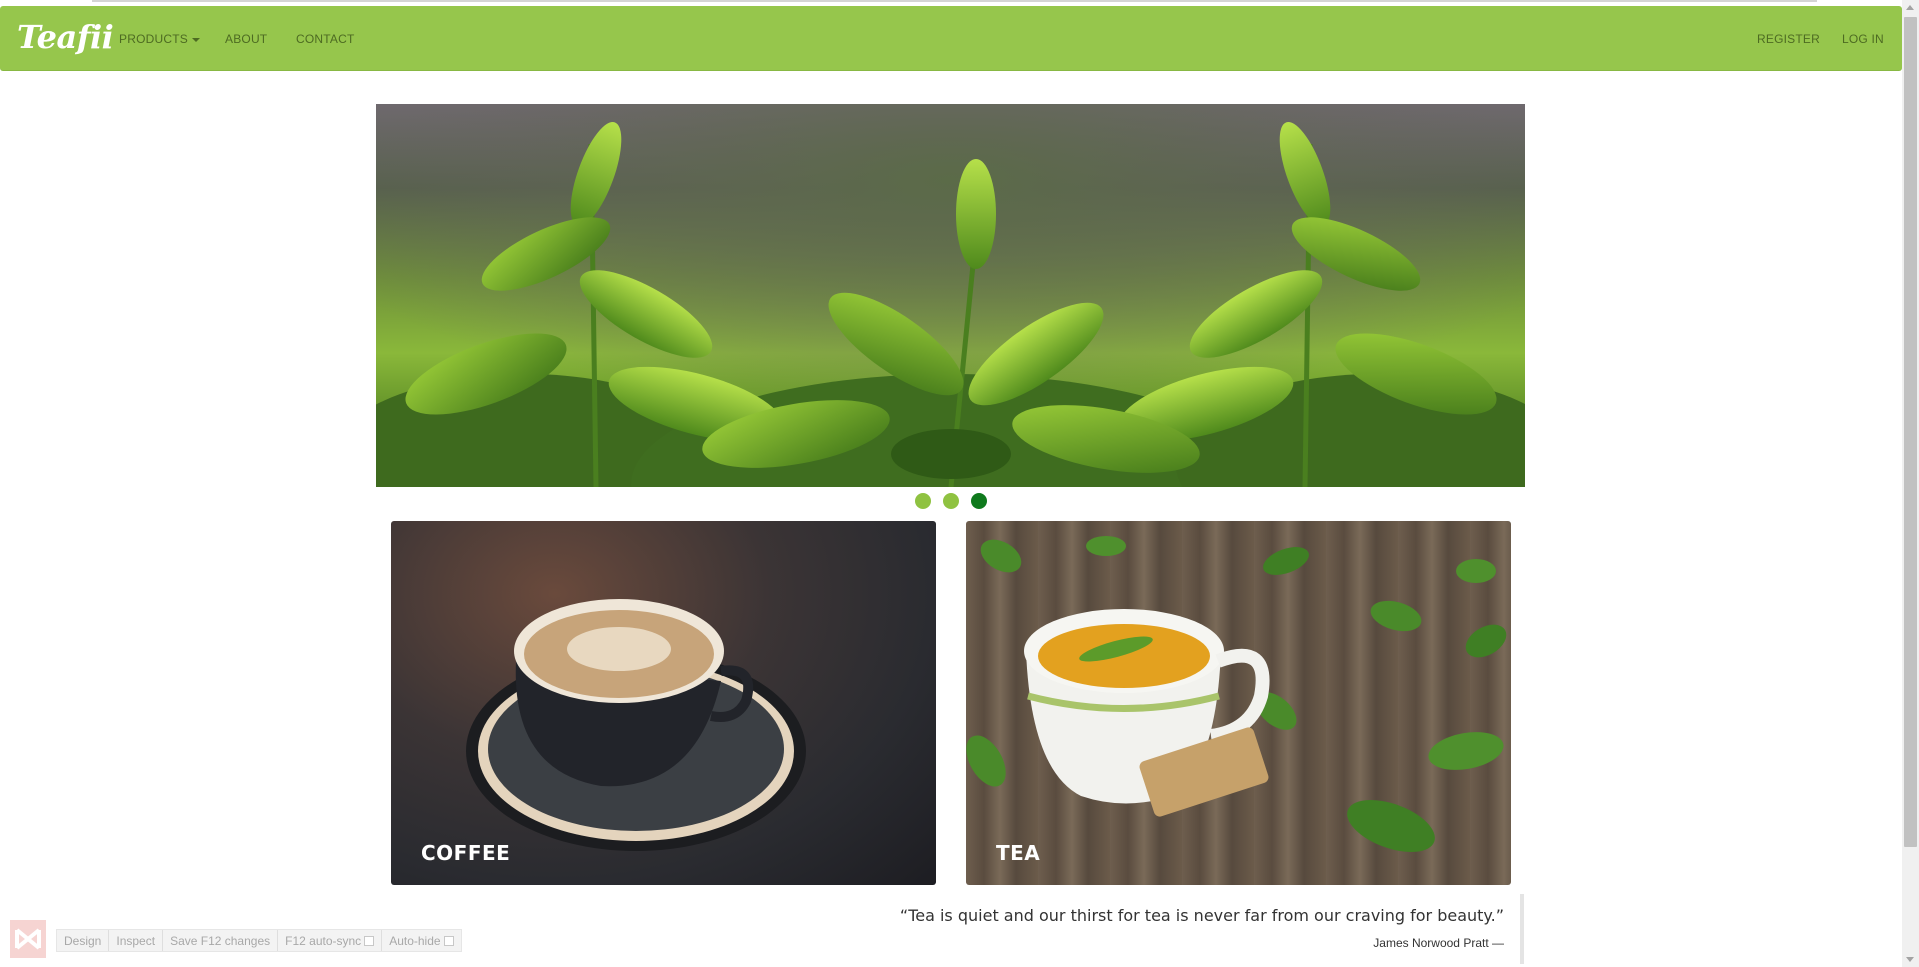 The width and height of the screenshot is (1919, 967). What do you see at coordinates (153, 39) in the screenshot?
I see `nav-products-label: PRODUCTS` at bounding box center [153, 39].